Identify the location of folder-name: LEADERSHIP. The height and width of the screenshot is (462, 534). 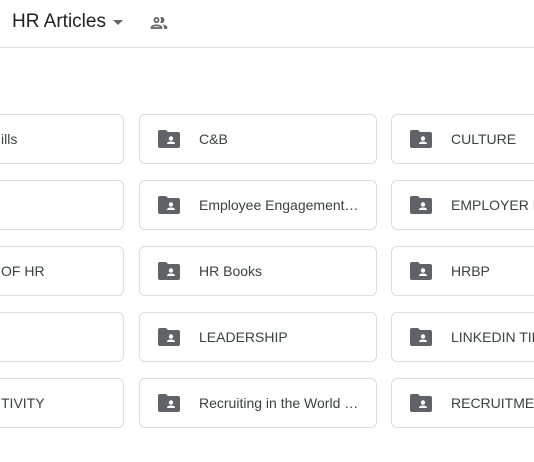
(243, 337).